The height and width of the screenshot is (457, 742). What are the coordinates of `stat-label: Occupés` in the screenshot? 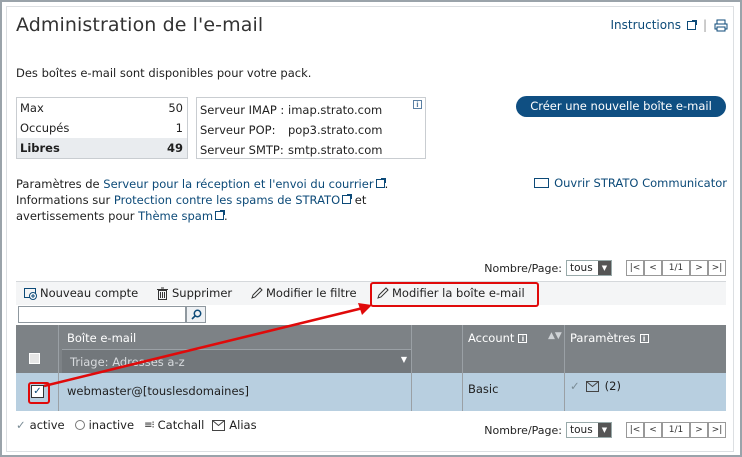 It's located at (45, 128).